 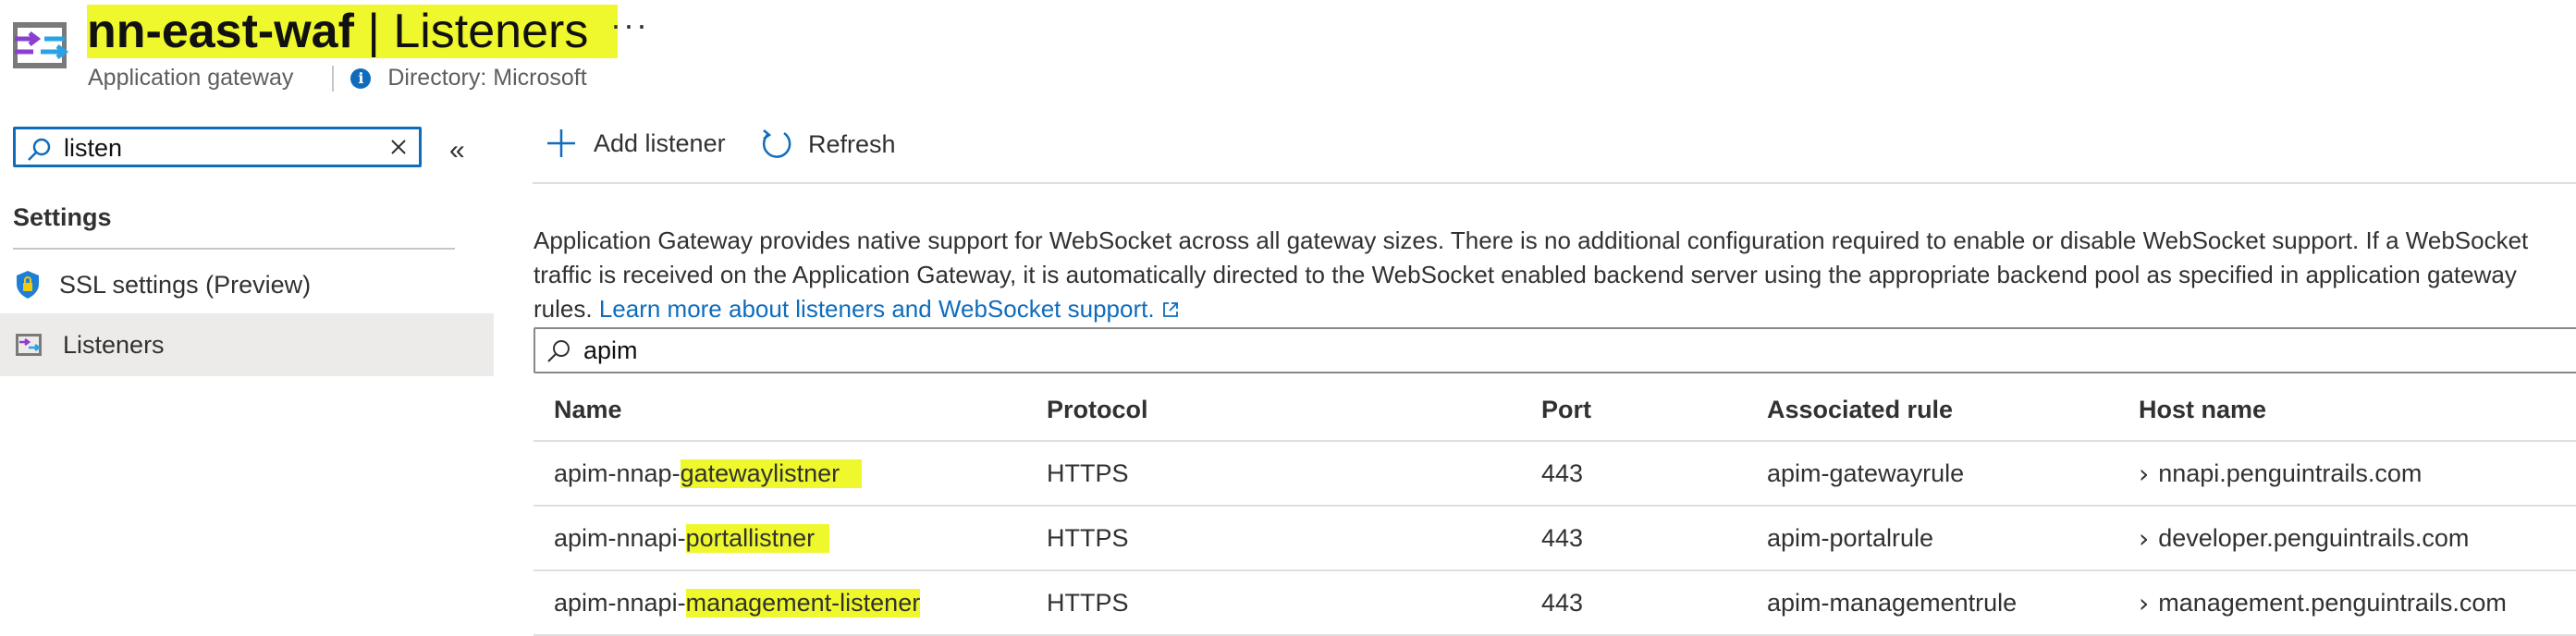 What do you see at coordinates (1097, 409) in the screenshot?
I see `column-header-protocol: Protocol` at bounding box center [1097, 409].